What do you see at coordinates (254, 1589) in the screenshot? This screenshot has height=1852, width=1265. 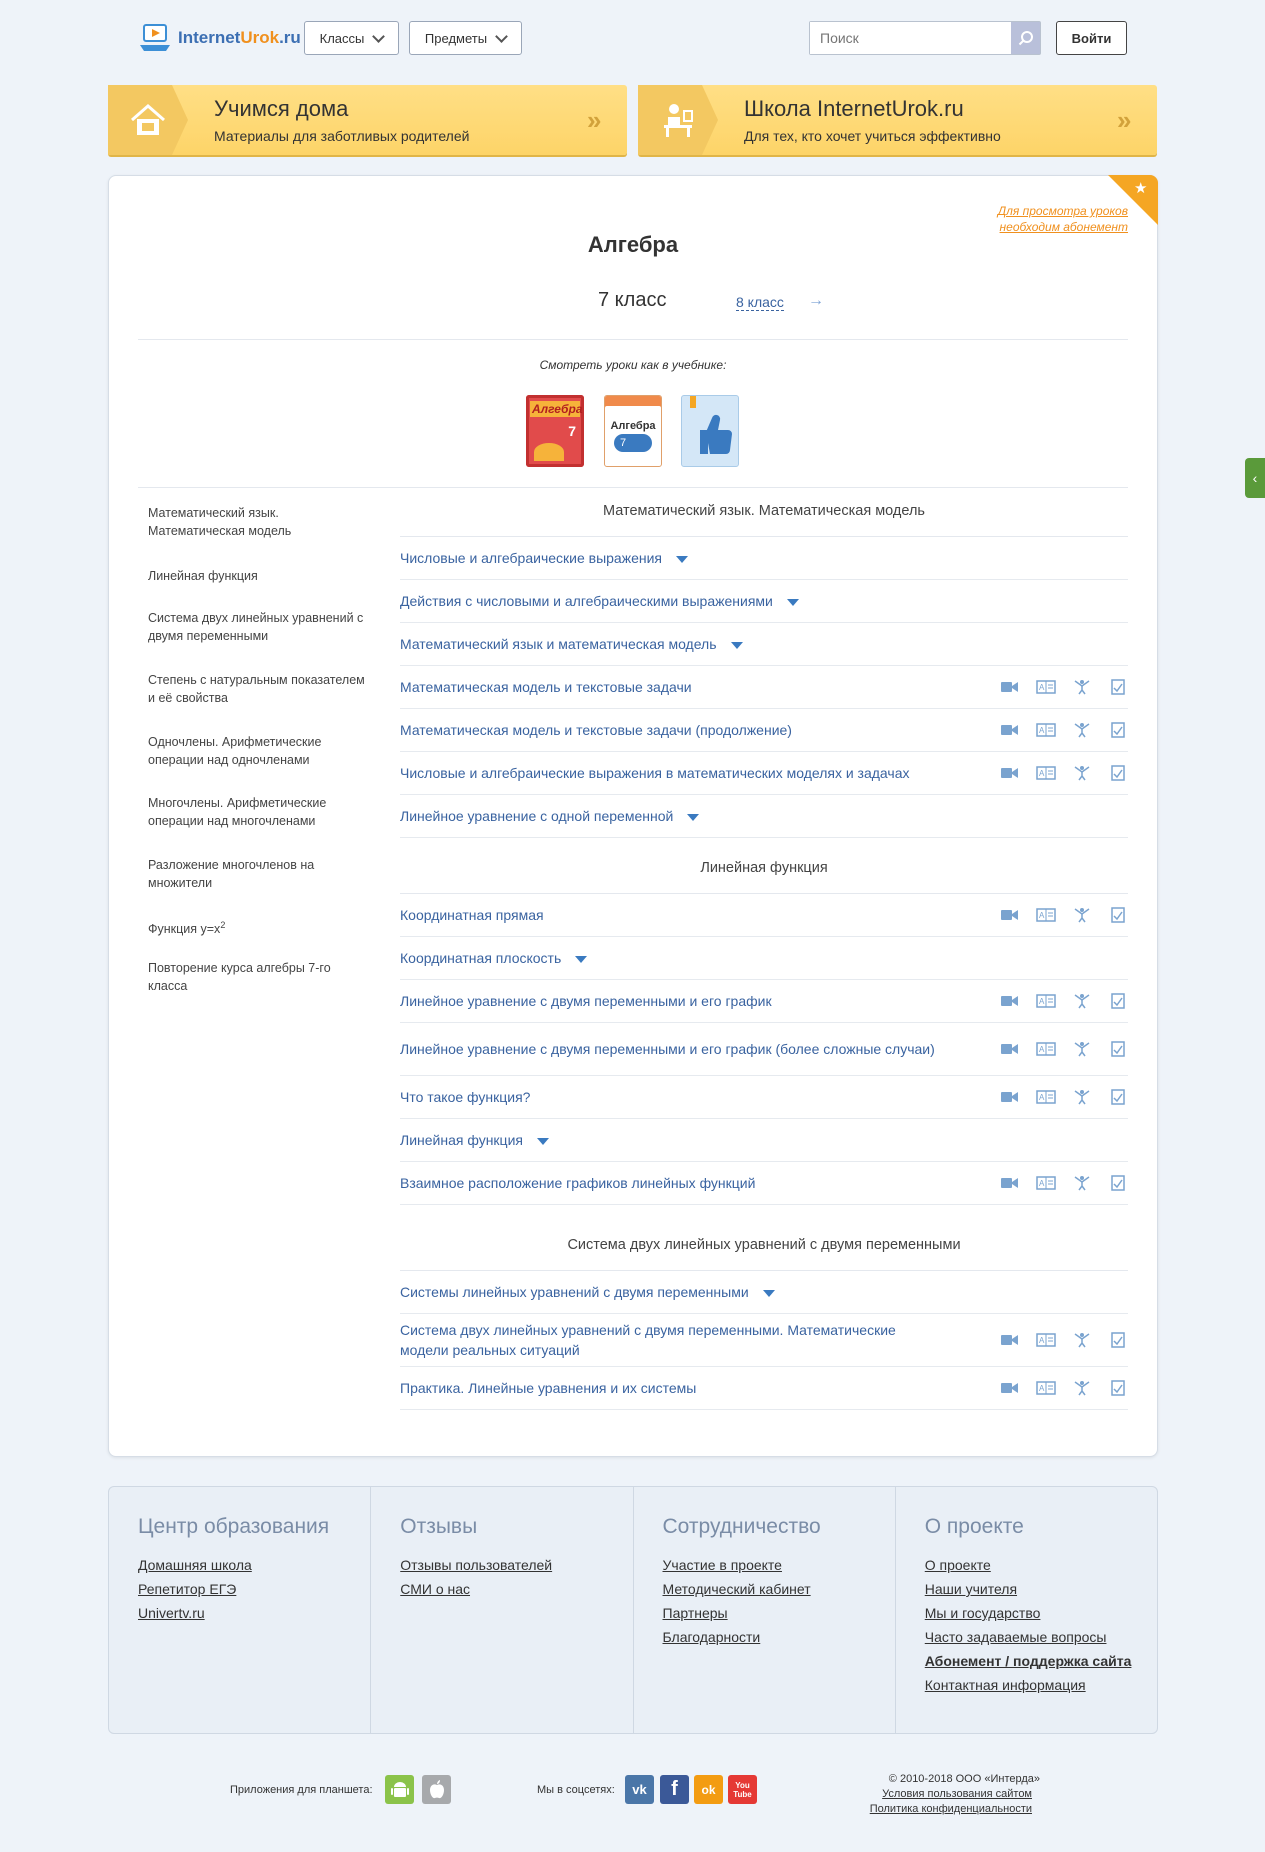 I see `footer-link: Репетитор ЕГЭ` at bounding box center [254, 1589].